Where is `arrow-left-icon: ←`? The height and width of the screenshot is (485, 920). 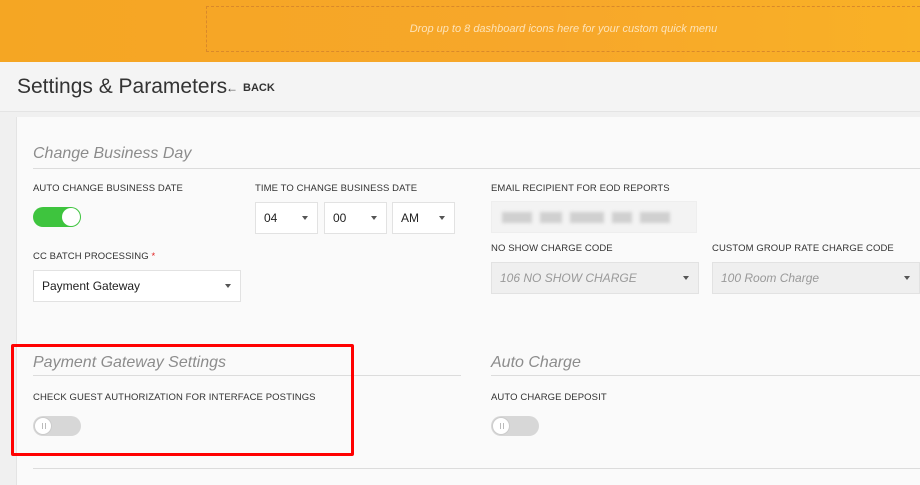
arrow-left-icon: ← is located at coordinates (232, 88).